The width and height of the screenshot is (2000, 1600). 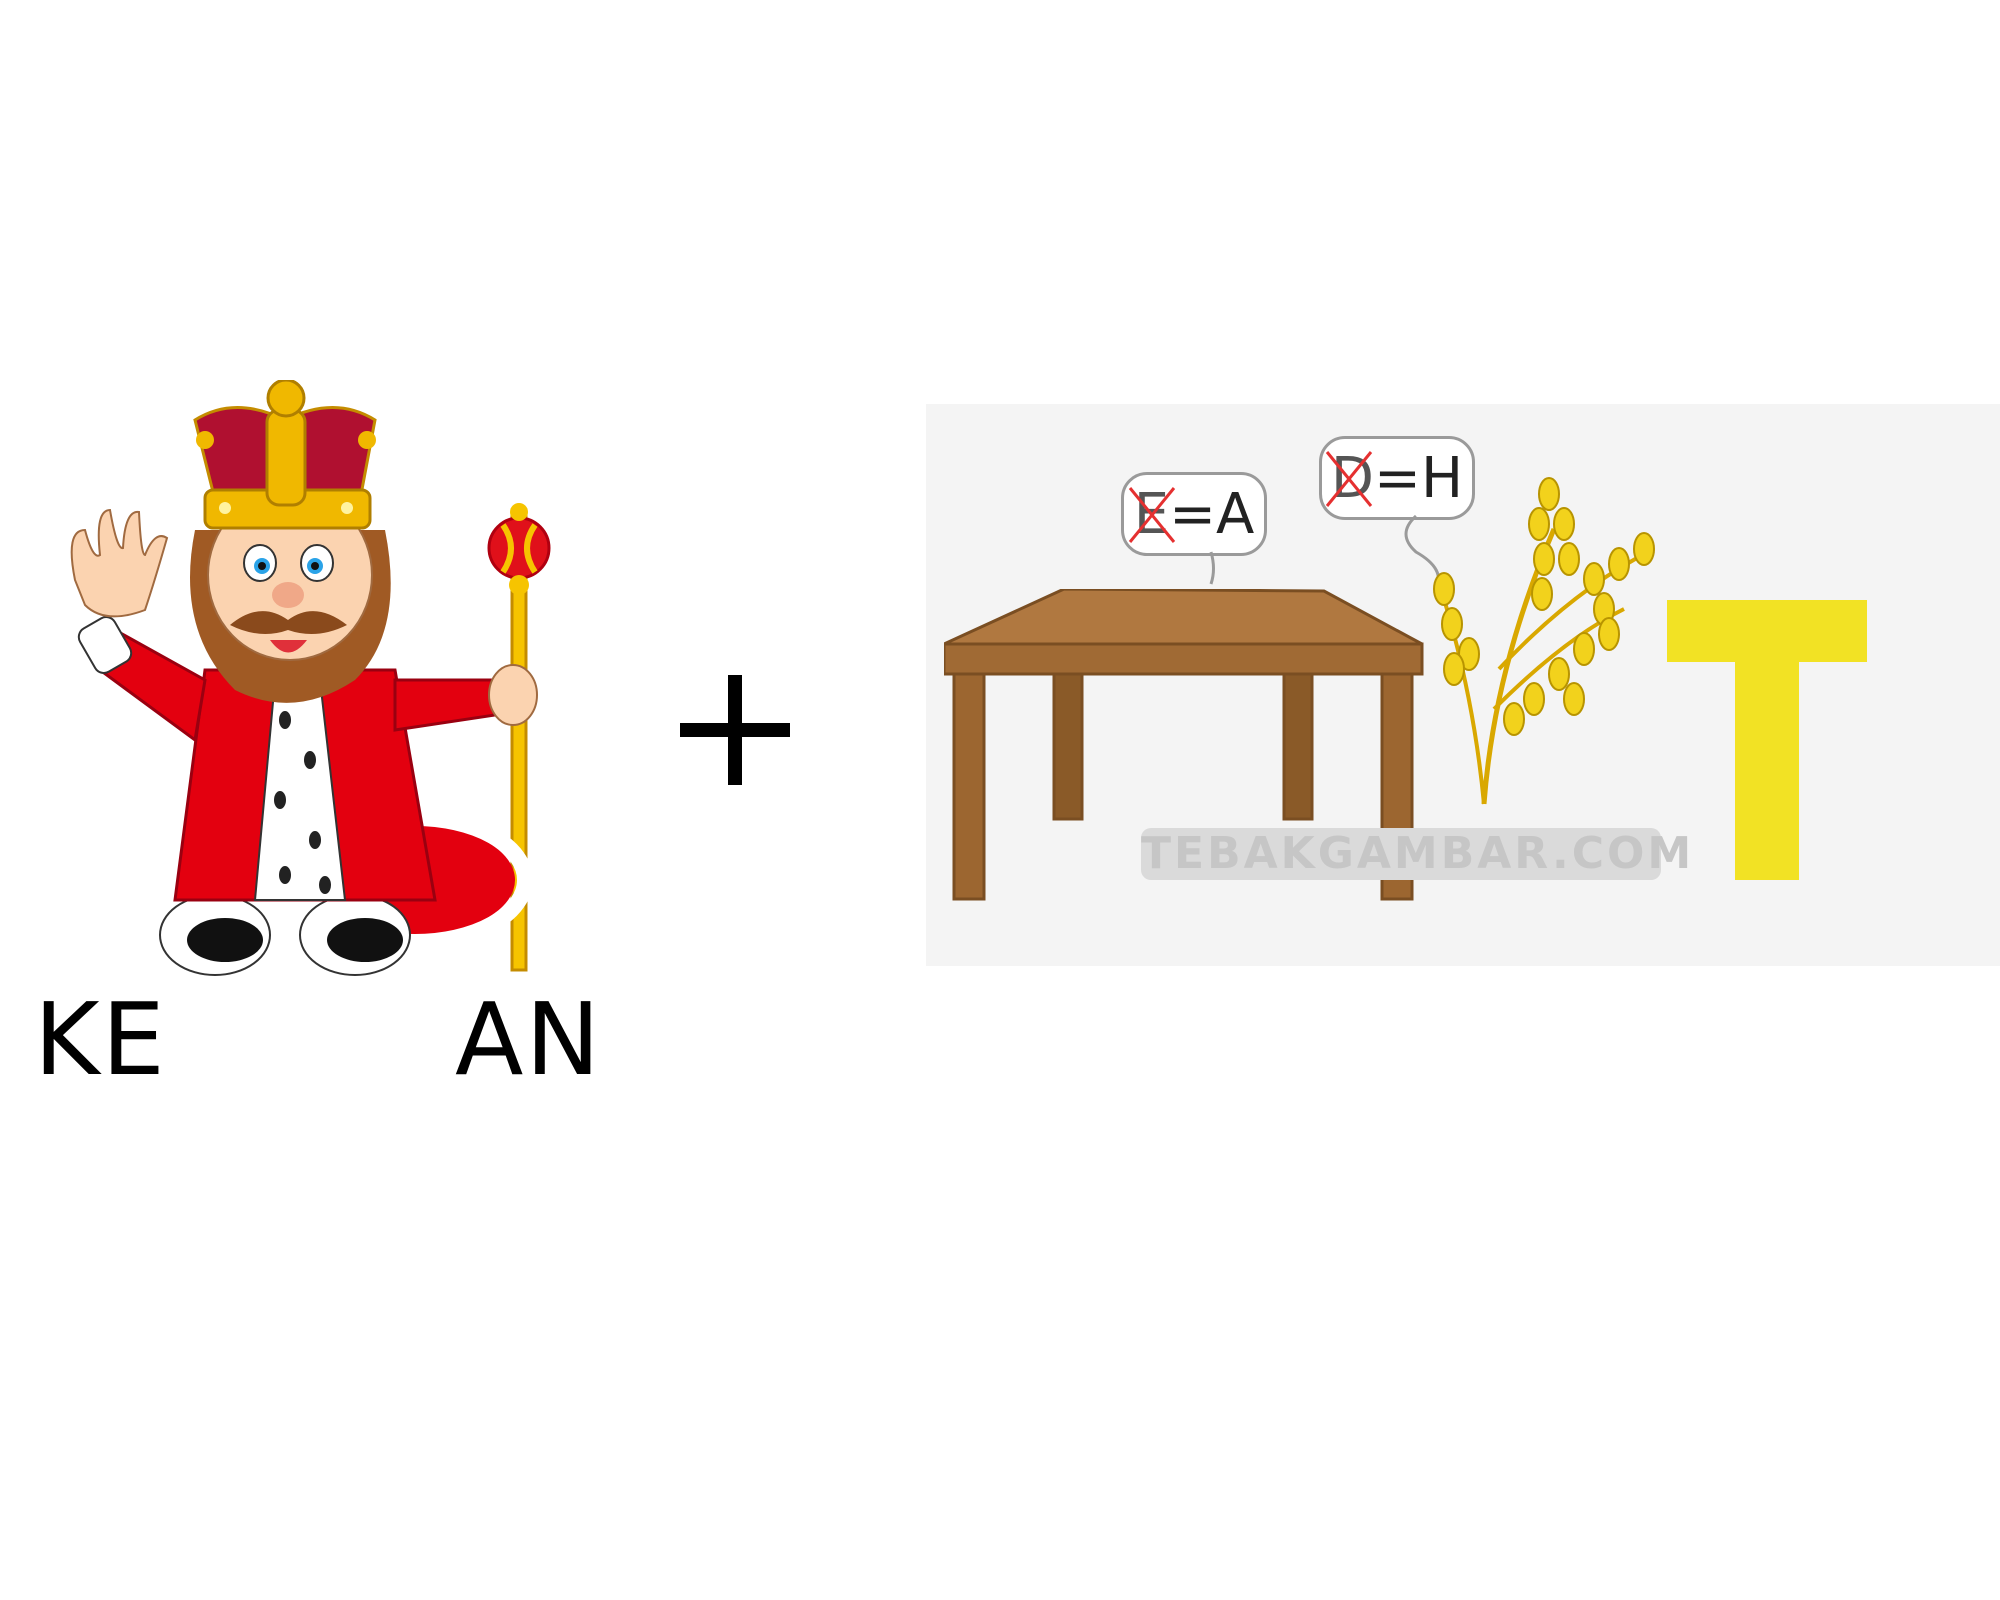 What do you see at coordinates (1544, 641) in the screenshot?
I see `rice-stalk-icon` at bounding box center [1544, 641].